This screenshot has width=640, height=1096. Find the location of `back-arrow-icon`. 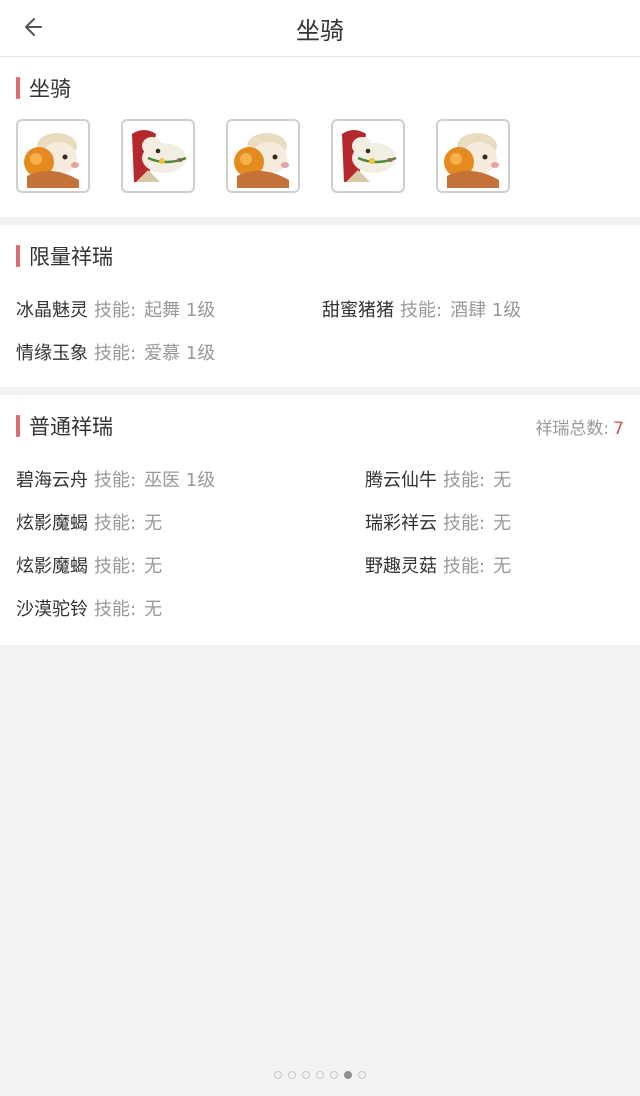

back-arrow-icon is located at coordinates (33, 27).